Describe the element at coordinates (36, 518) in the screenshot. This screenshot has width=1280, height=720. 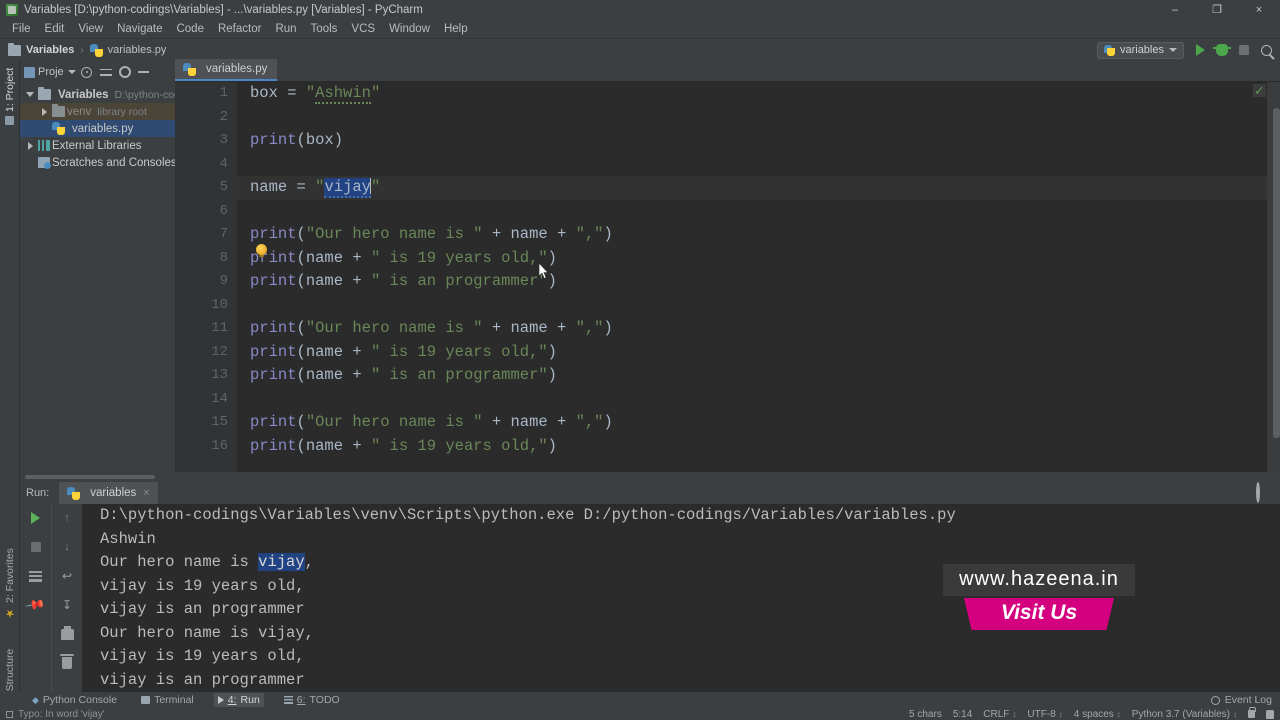
I see `rerun-button` at that location.